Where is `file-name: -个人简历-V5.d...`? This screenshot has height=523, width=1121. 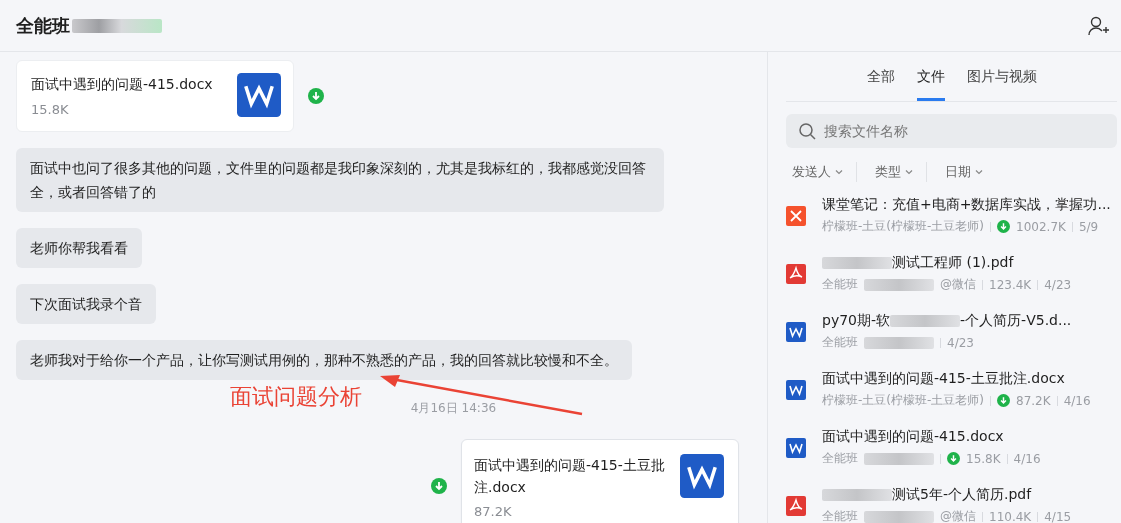 file-name: -个人简历-V5.d... is located at coordinates (1016, 321).